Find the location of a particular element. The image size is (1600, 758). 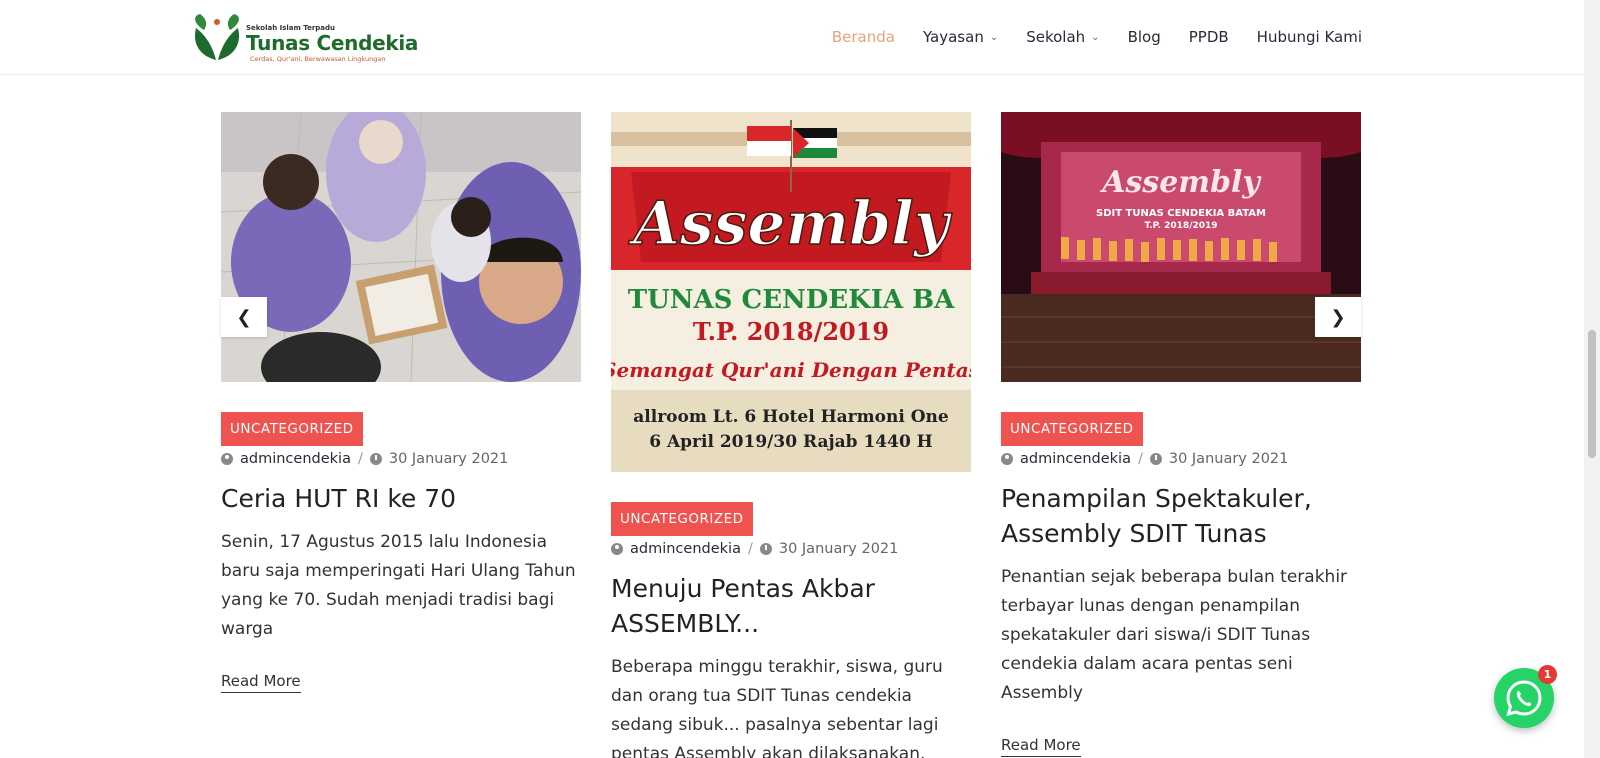

image-line-5: 6 April 2019/30 Rajab 1440 H is located at coordinates (791, 442).